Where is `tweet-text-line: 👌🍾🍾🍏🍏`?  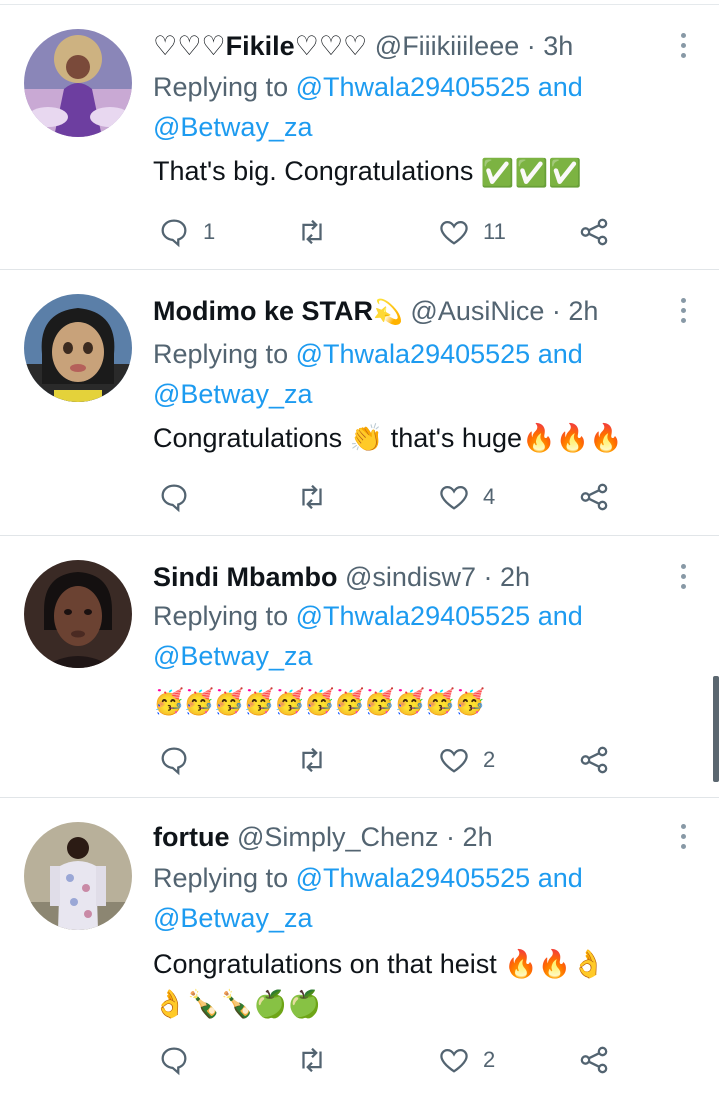 tweet-text-line: 👌🍾🍾🍏🍏 is located at coordinates (237, 1004).